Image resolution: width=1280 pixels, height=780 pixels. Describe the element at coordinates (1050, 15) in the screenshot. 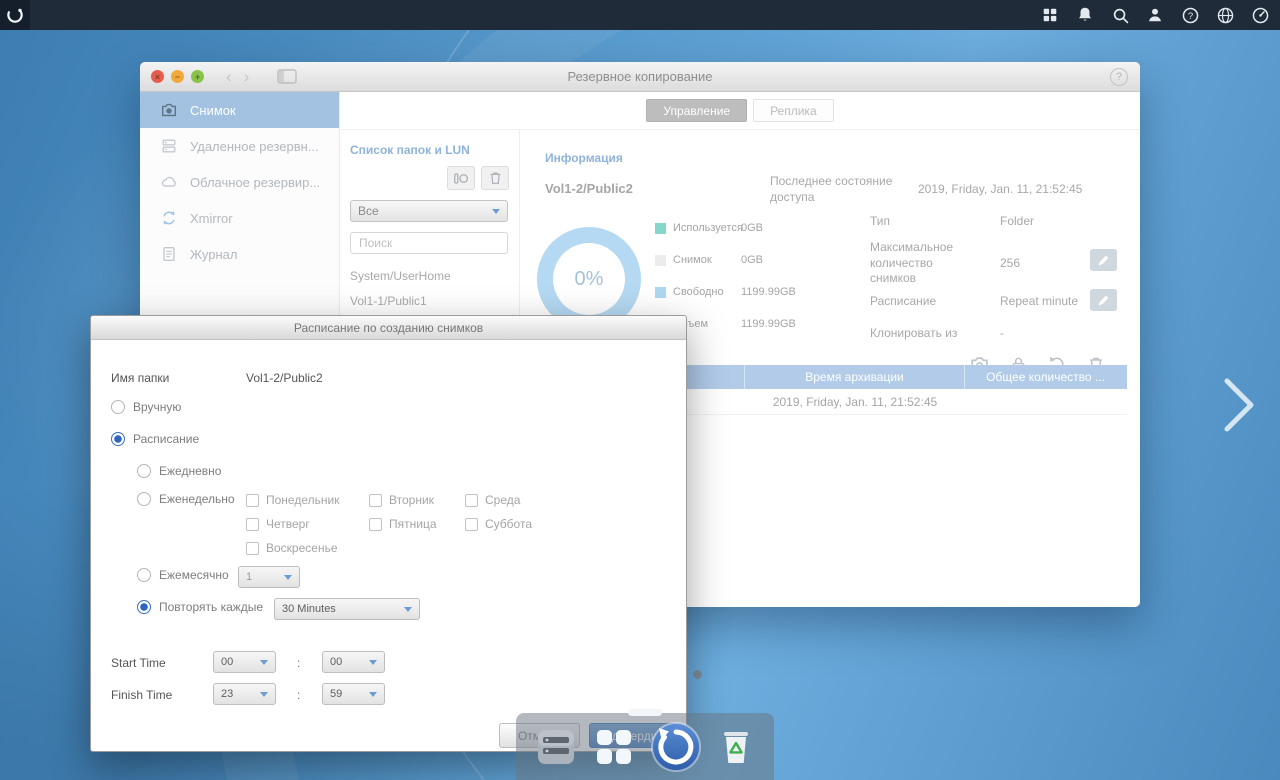

I see `apps-grid-icon` at that location.